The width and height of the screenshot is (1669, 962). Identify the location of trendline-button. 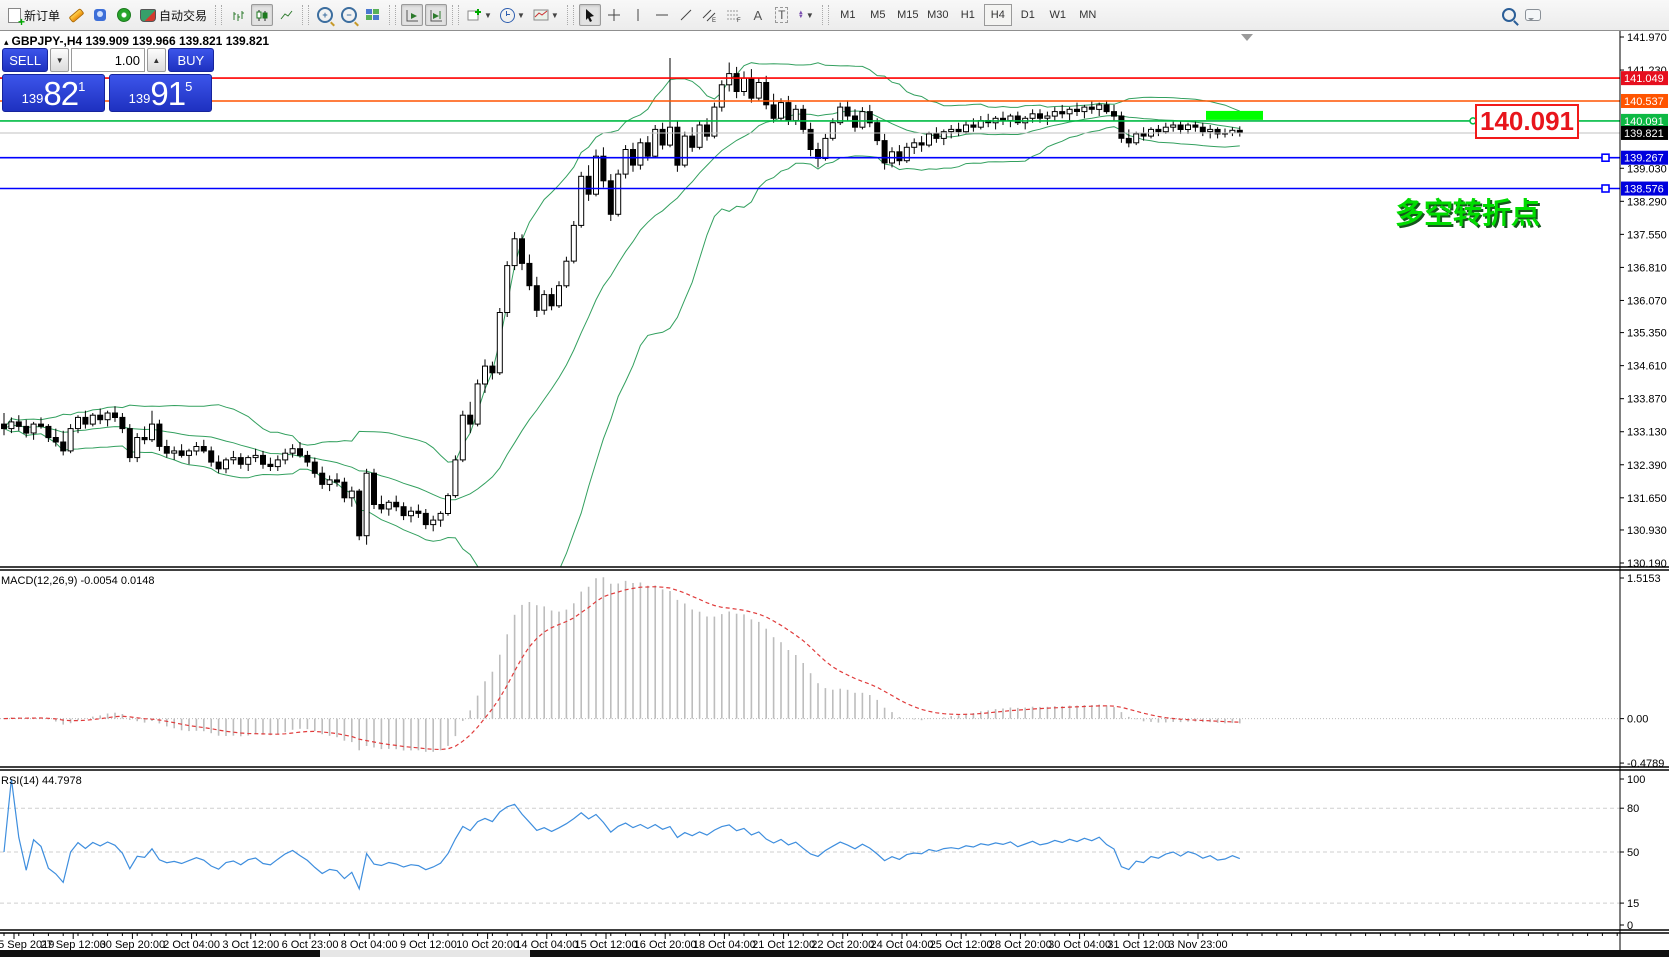
(686, 15).